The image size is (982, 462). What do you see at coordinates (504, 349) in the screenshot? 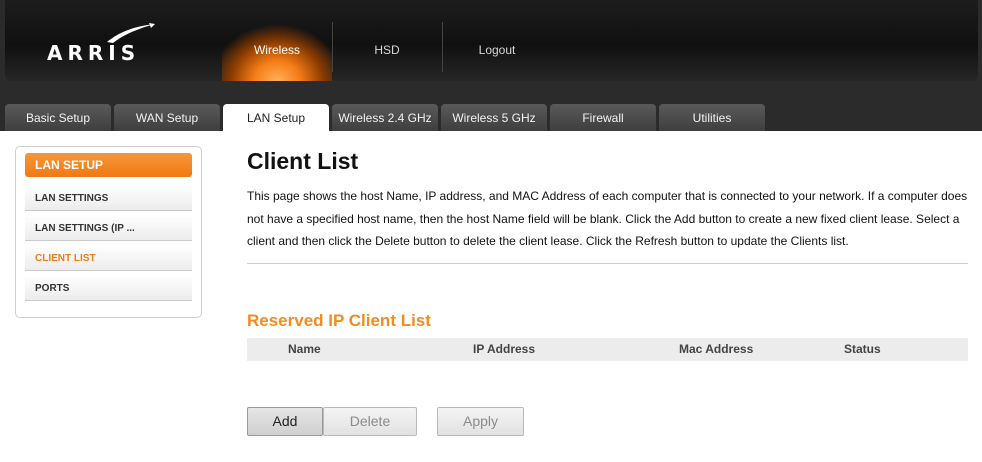
I see `column-header-ip-address: IP Address` at bounding box center [504, 349].